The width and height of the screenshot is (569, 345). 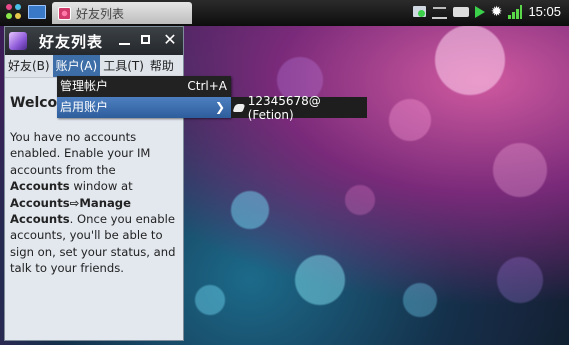 I want to click on menu-bar: 好友(B) 账户(A) 工具(T) 帮助, so click(x=94, y=66).